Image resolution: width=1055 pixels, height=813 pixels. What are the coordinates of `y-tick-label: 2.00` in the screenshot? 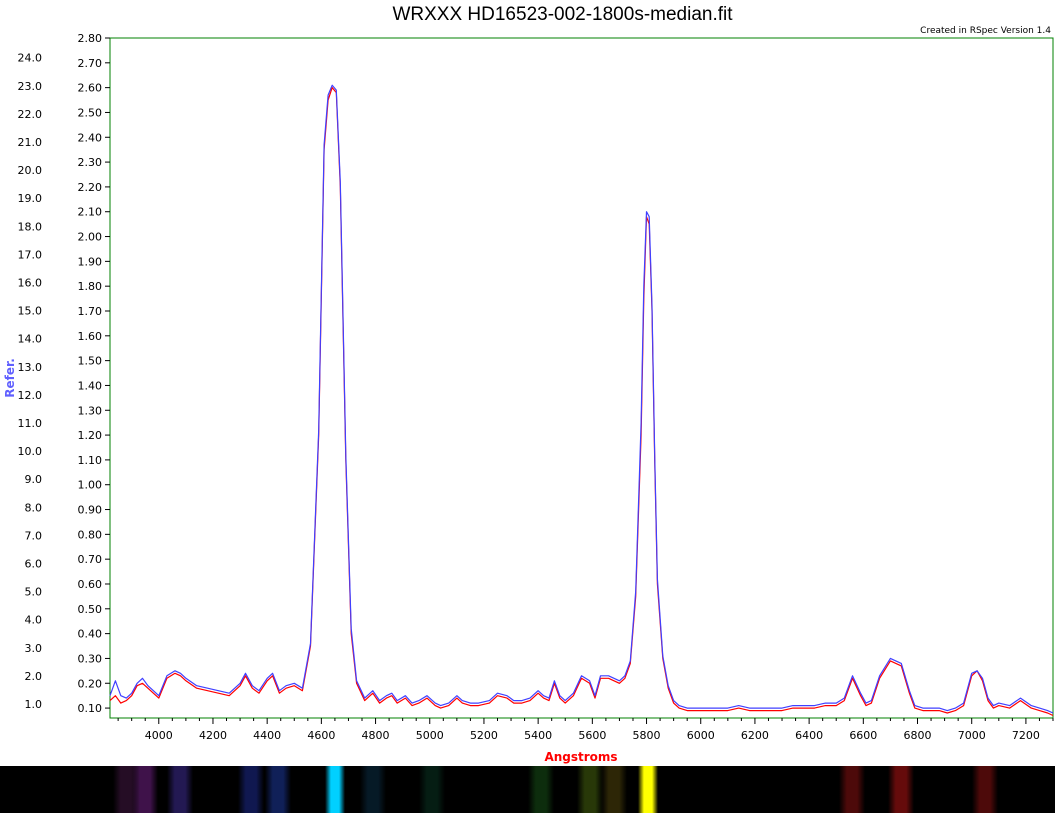 It's located at (90, 237).